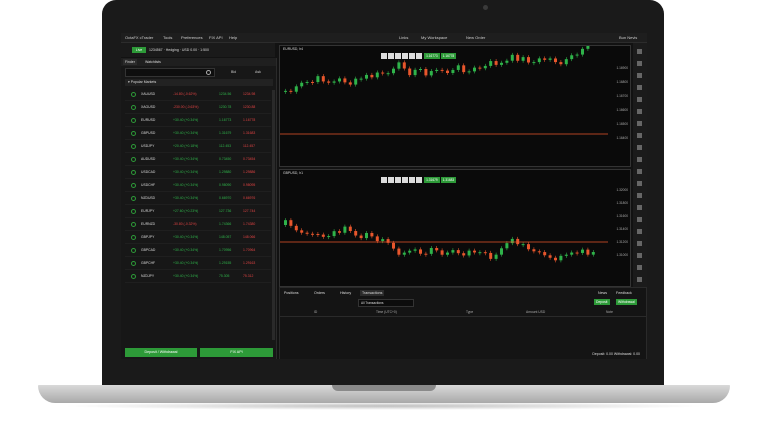 The image size is (768, 425). Describe the element at coordinates (249, 146) in the screenshot. I see `symbol-ask: 112.457` at that location.